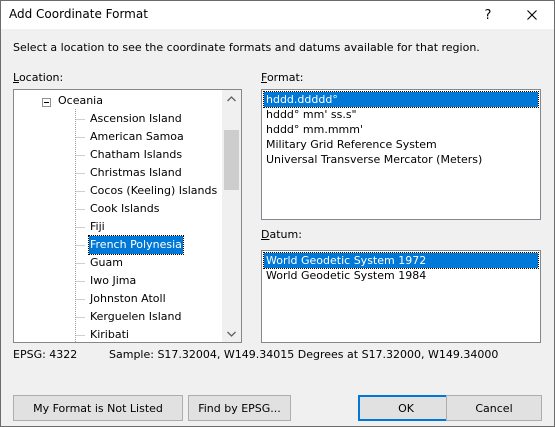 The image size is (555, 427). I want to click on tree-node-item: Kerguelen Island, so click(147, 317).